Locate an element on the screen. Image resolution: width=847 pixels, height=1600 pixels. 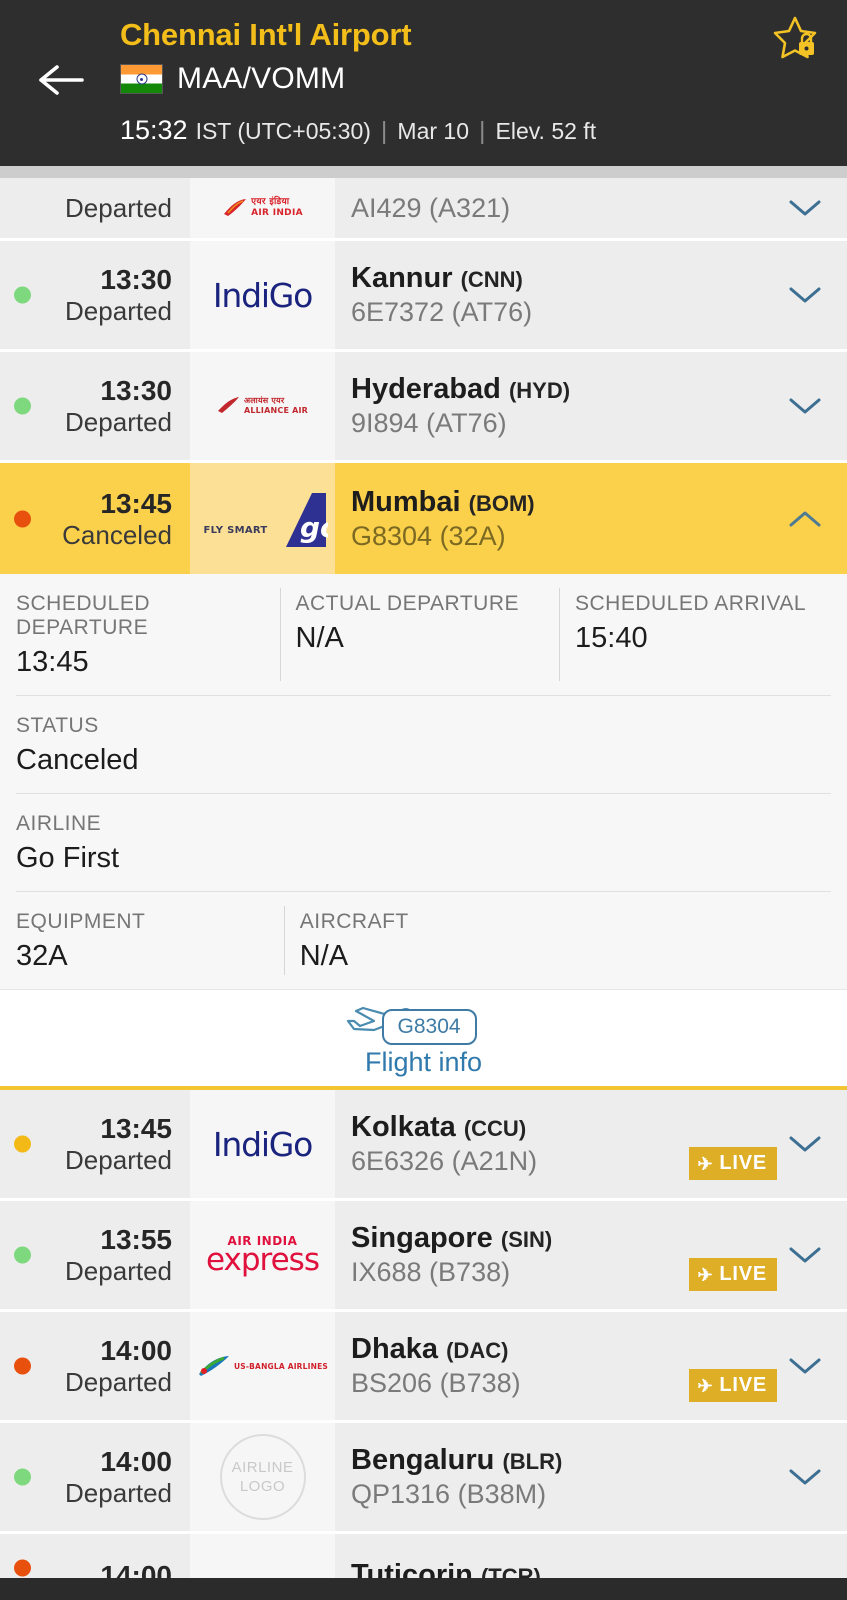
airport-code: MAA/VOMM is located at coordinates (261, 78).